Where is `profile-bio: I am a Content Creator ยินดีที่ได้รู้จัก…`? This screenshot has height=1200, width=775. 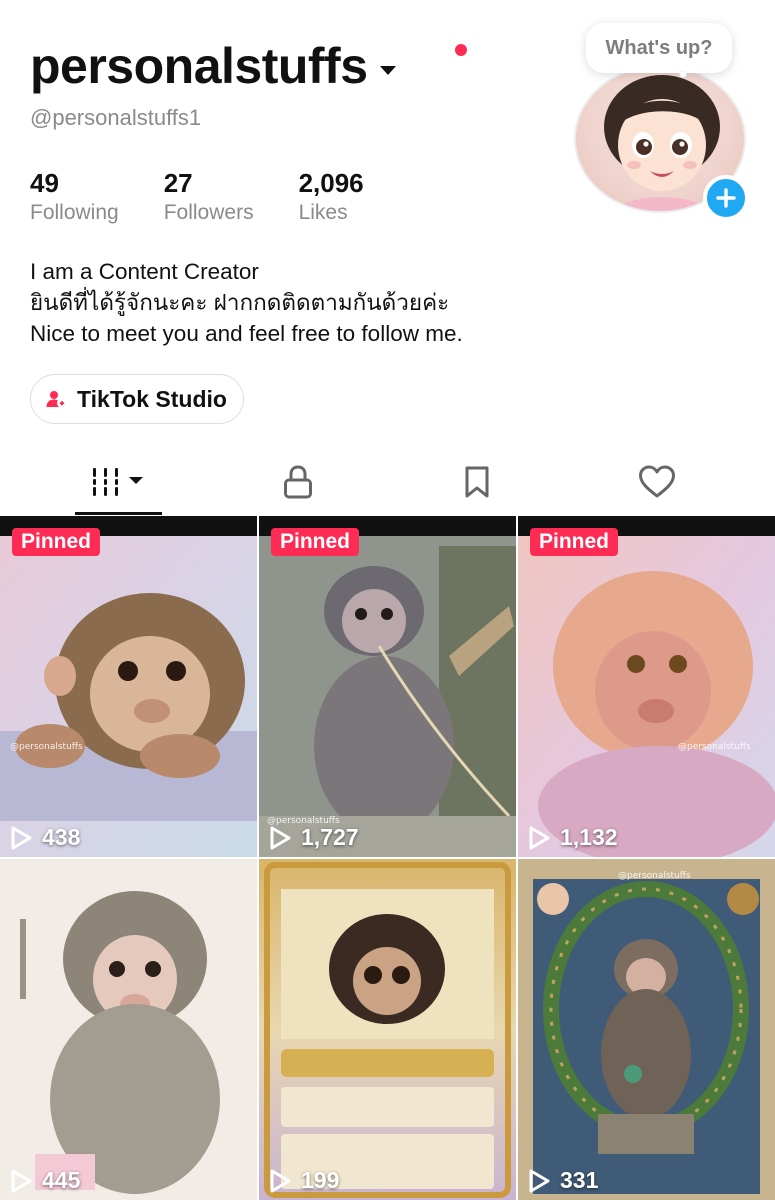
profile-bio: I am a Content Creator ยินดีที่ได้รู้จัก… is located at coordinates (246, 302).